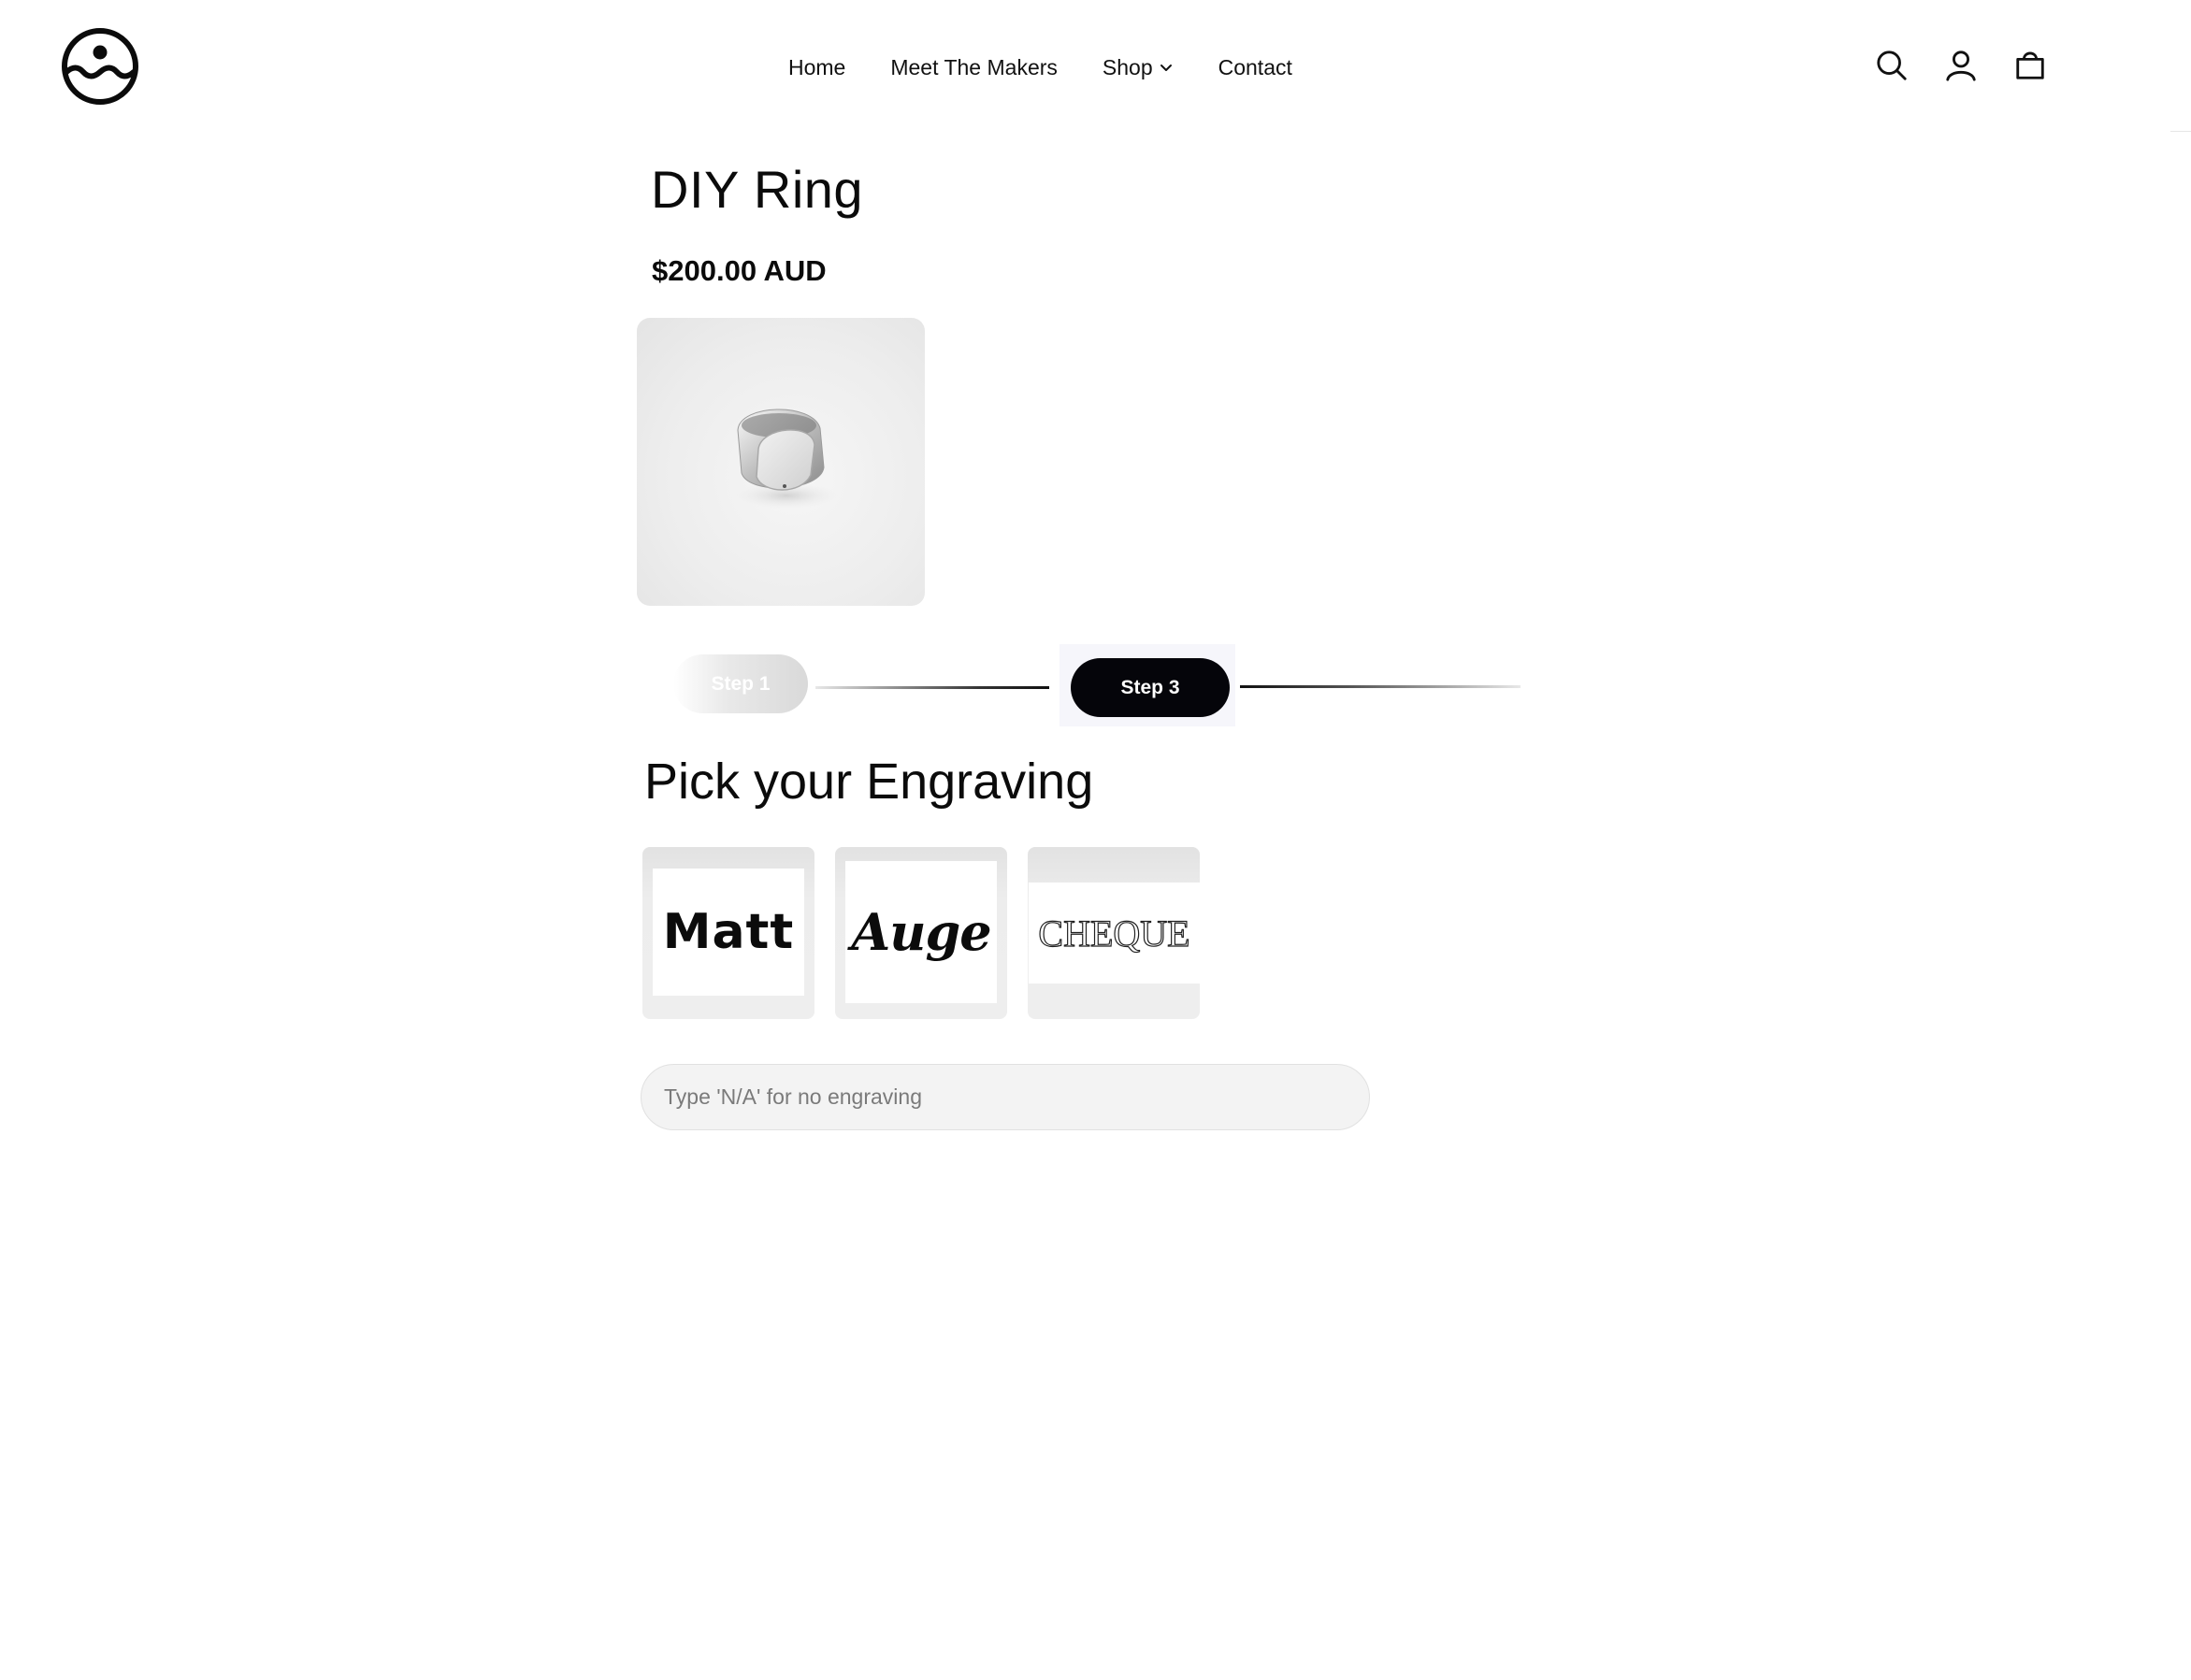 Image resolution: width=2191 pixels, height=1680 pixels. Describe the element at coordinates (1166, 68) in the screenshot. I see `chevron-down-icon` at that location.